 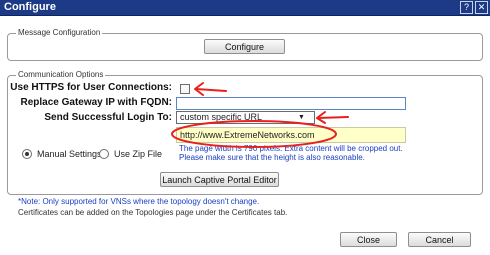 I want to click on annotation-arrow-https, so click(x=211, y=90).